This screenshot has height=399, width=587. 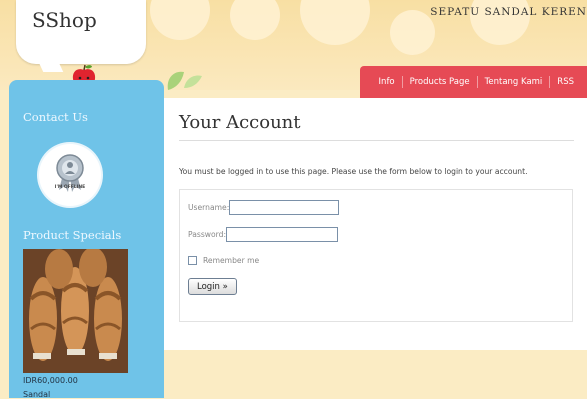 I want to click on product-image, so click(x=75, y=311).